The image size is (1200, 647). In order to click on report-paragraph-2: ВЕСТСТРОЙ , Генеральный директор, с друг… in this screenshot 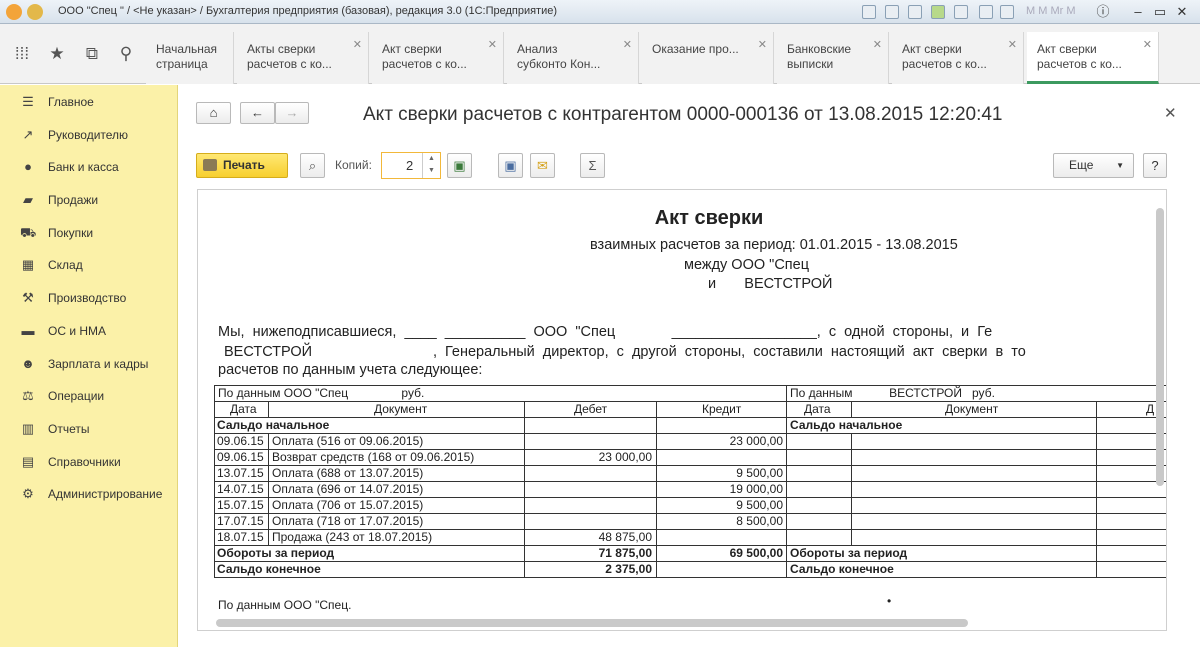, I will do `click(625, 352)`.